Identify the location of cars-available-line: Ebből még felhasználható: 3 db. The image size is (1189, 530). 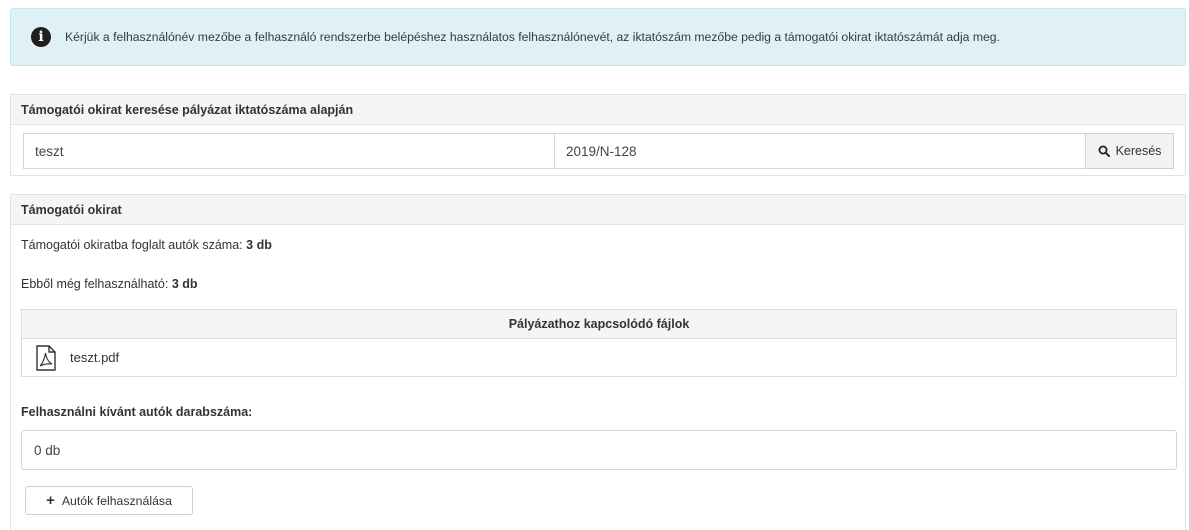
(109, 284).